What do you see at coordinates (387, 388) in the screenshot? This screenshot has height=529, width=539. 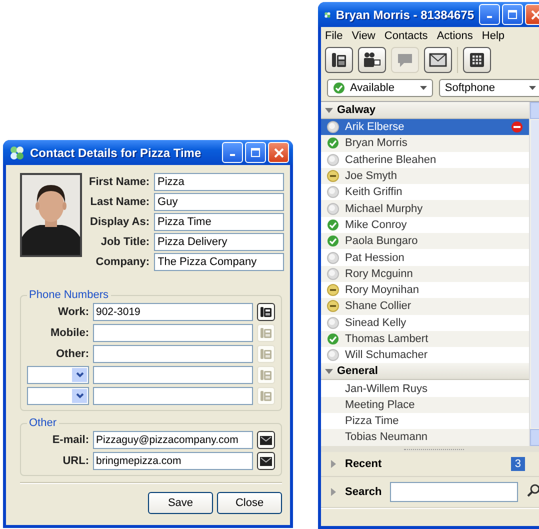 I see `contact-name: Jan-Willem Ruys` at bounding box center [387, 388].